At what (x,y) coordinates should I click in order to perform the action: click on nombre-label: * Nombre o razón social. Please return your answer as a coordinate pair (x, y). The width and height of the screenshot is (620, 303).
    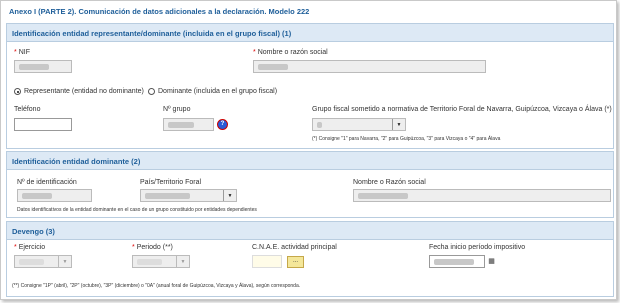
    Looking at the image, I should click on (290, 52).